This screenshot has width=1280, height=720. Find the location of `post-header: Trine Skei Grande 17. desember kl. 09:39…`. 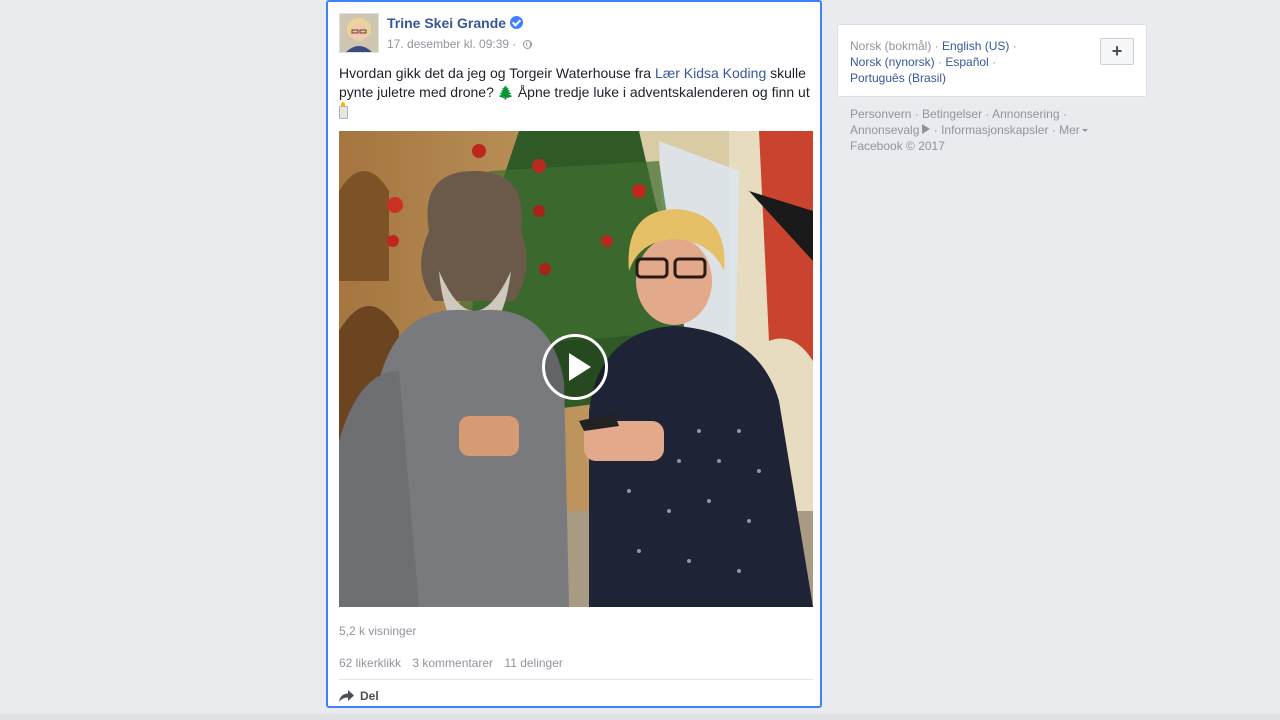

post-header: Trine Skei Grande 17. desember kl. 09:39… is located at coordinates (574, 34).